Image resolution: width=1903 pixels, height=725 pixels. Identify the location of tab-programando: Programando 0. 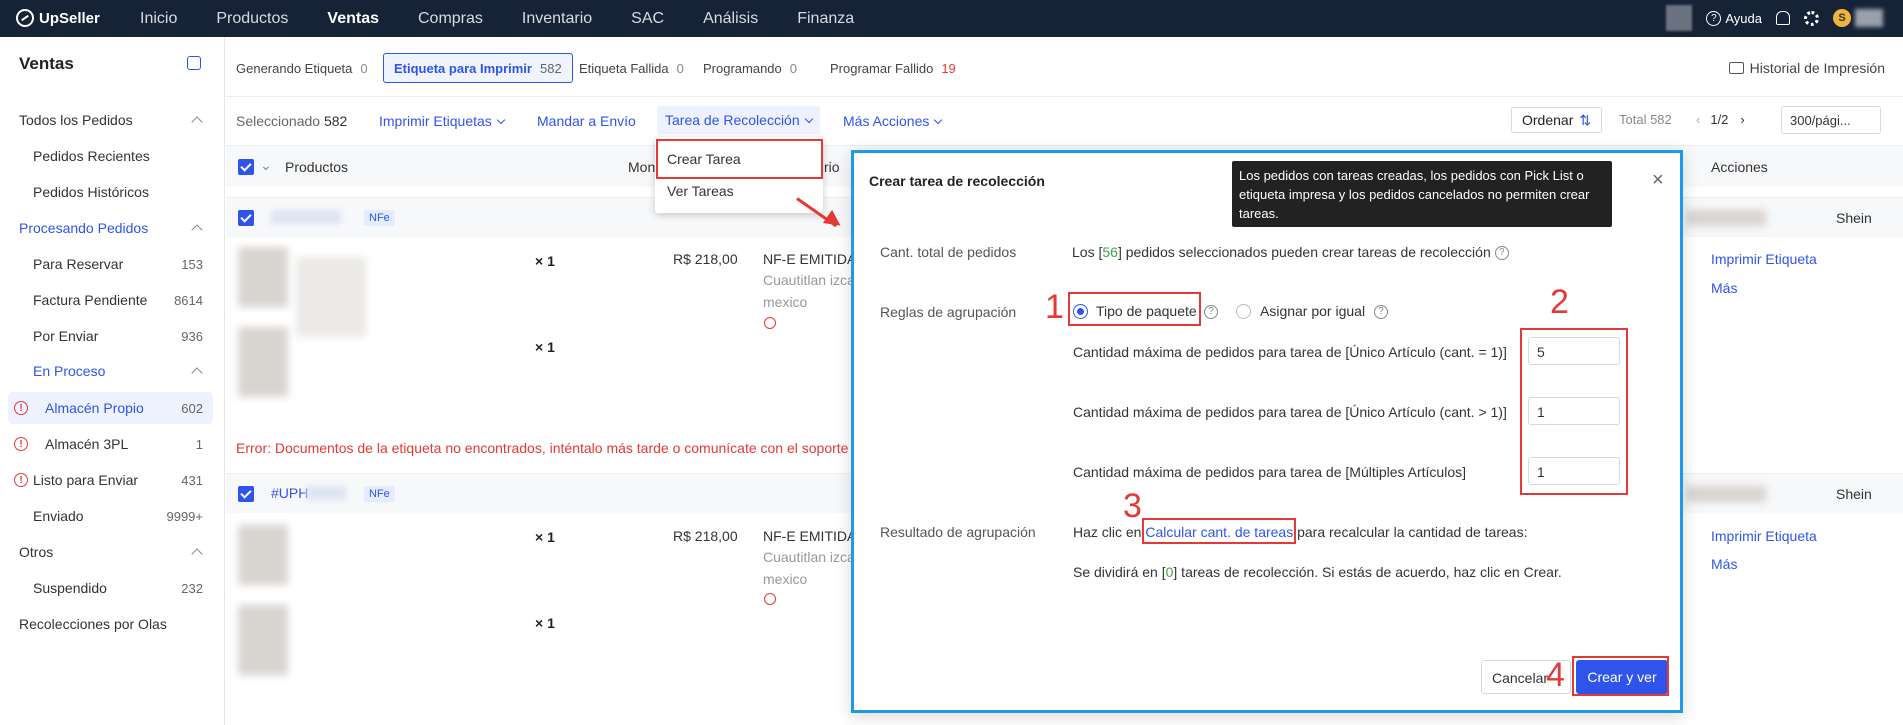
(750, 68).